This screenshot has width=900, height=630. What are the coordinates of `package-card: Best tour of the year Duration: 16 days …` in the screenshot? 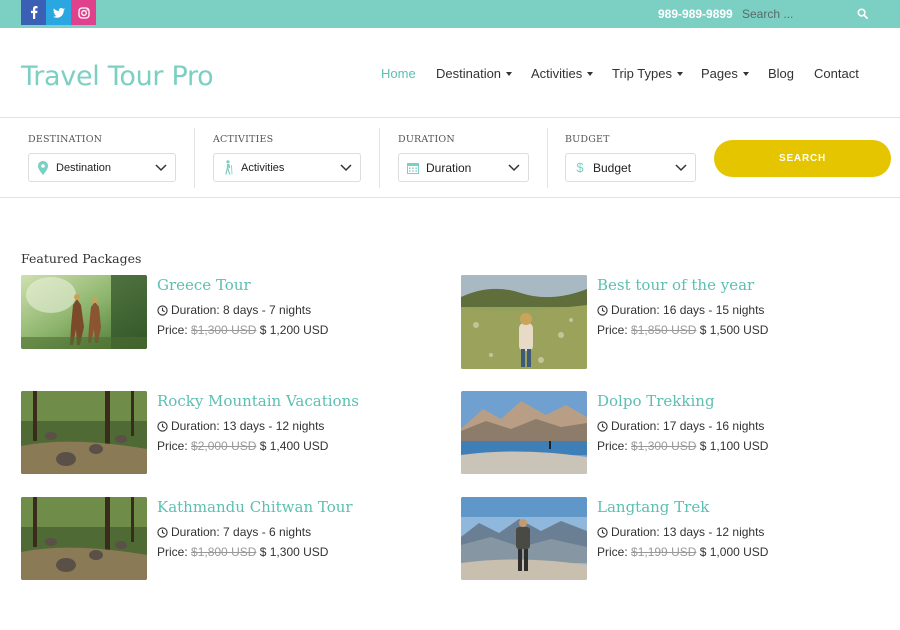 It's located at (671, 323).